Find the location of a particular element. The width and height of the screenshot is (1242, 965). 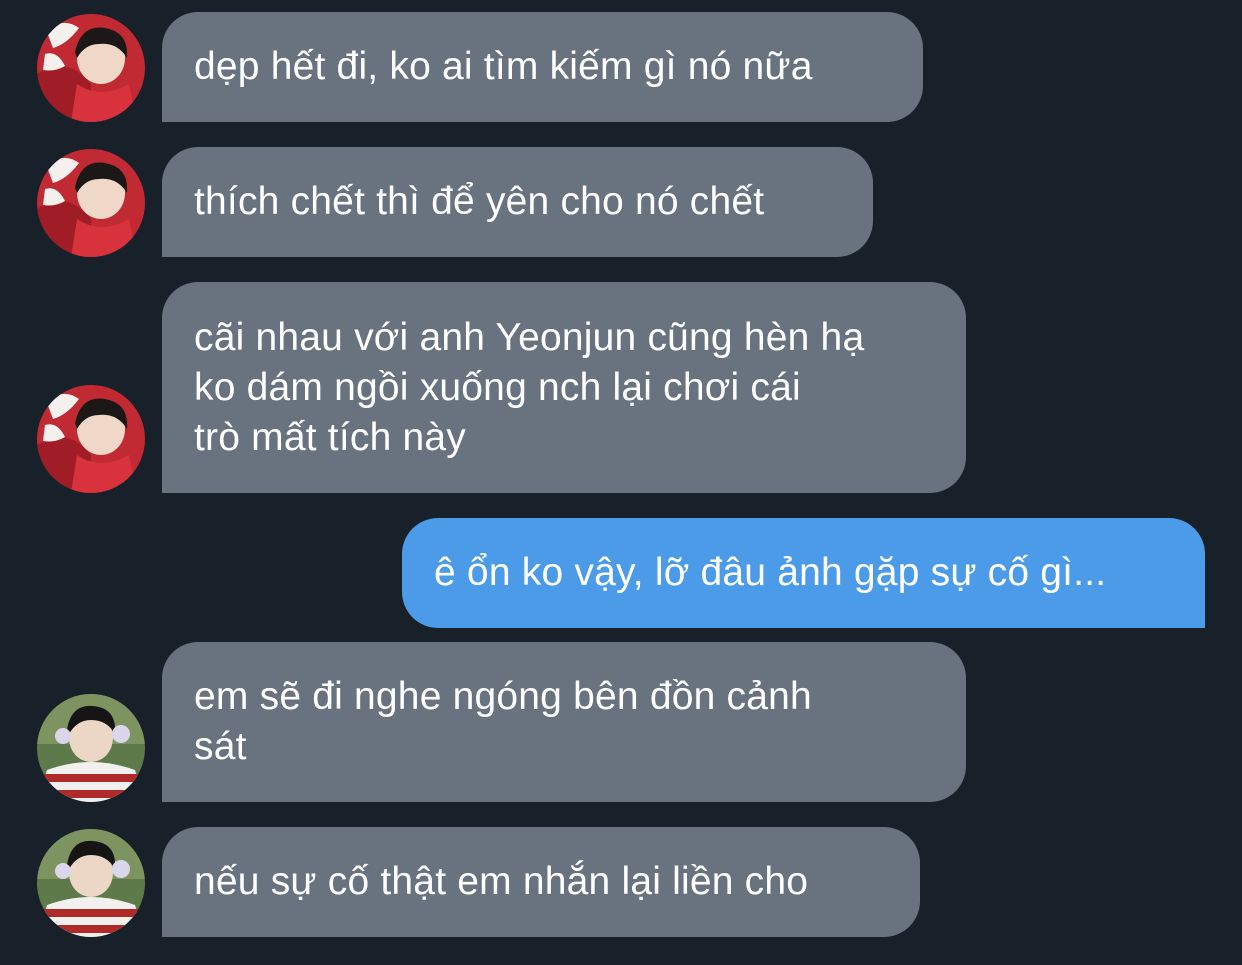

message-bubble-incoming: thích chết thì để yên cho nó chết is located at coordinates (517, 202).